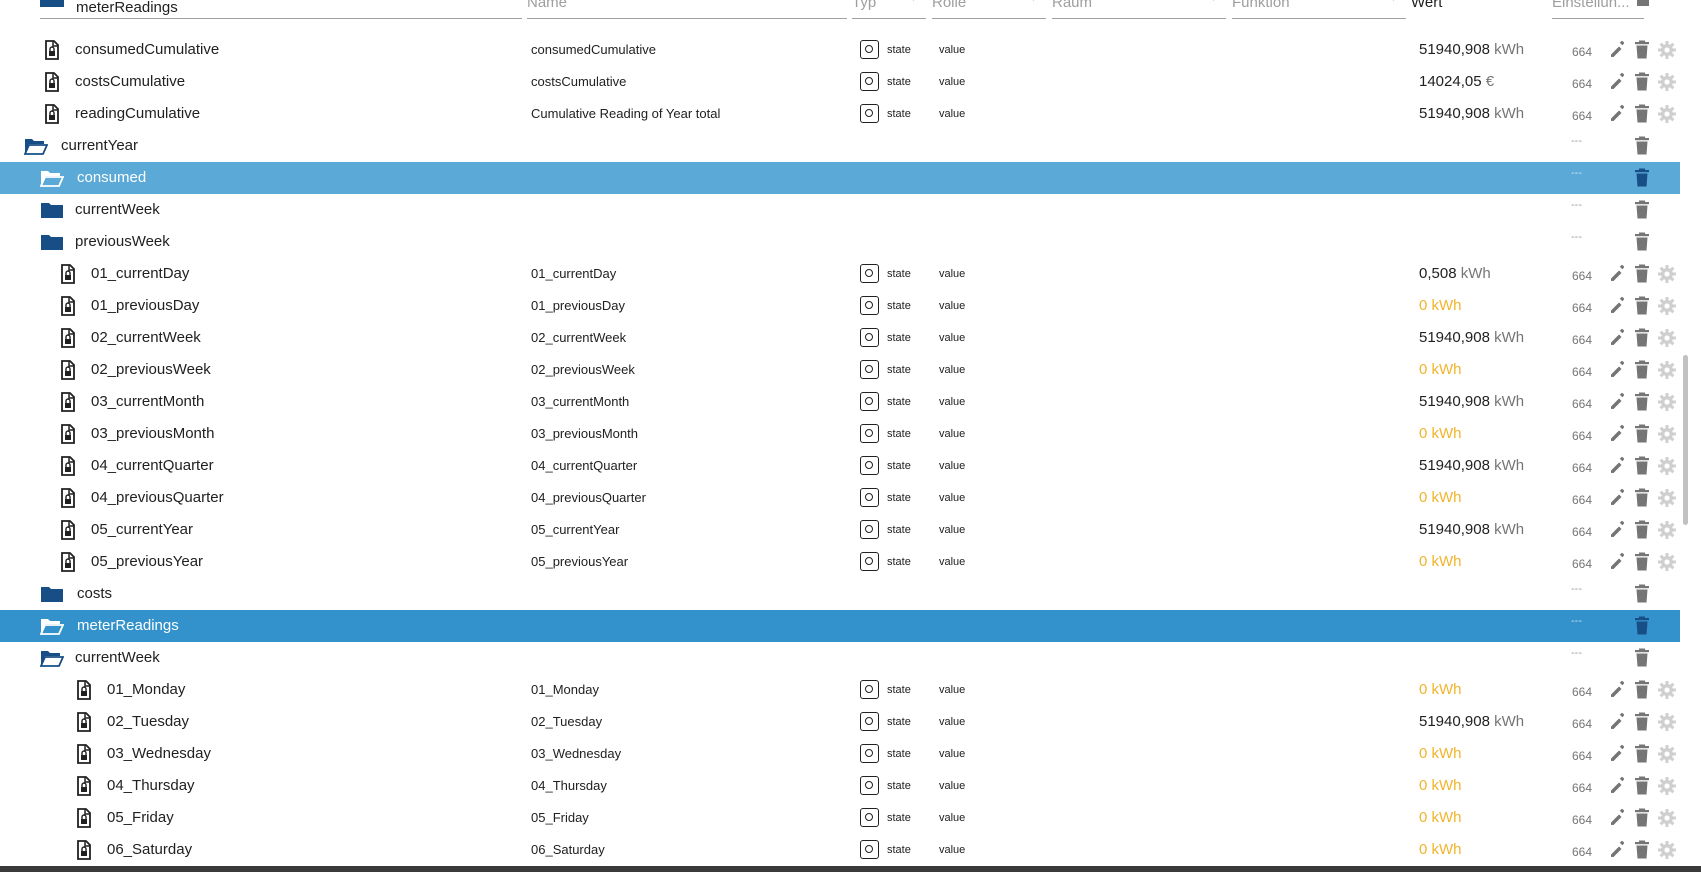  I want to click on object-id-label: previousWeek, so click(122, 242).